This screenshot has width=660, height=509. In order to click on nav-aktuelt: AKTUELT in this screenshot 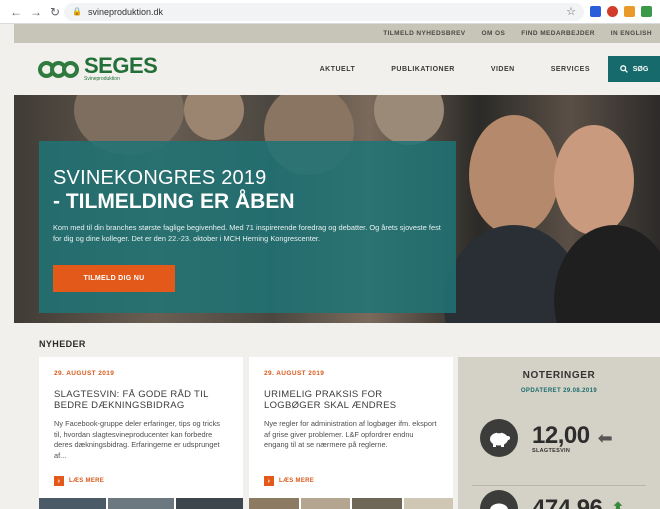, I will do `click(338, 69)`.